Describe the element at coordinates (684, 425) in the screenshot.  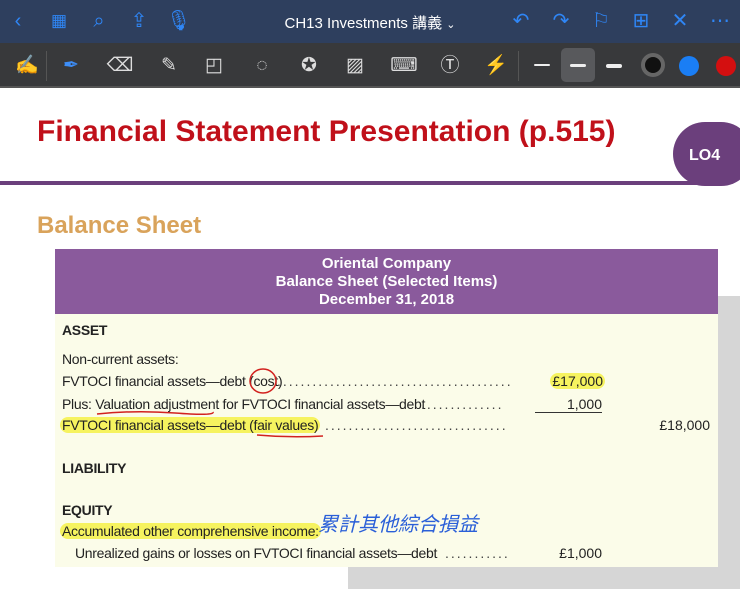
I see `fair-value-total: £18,000` at that location.